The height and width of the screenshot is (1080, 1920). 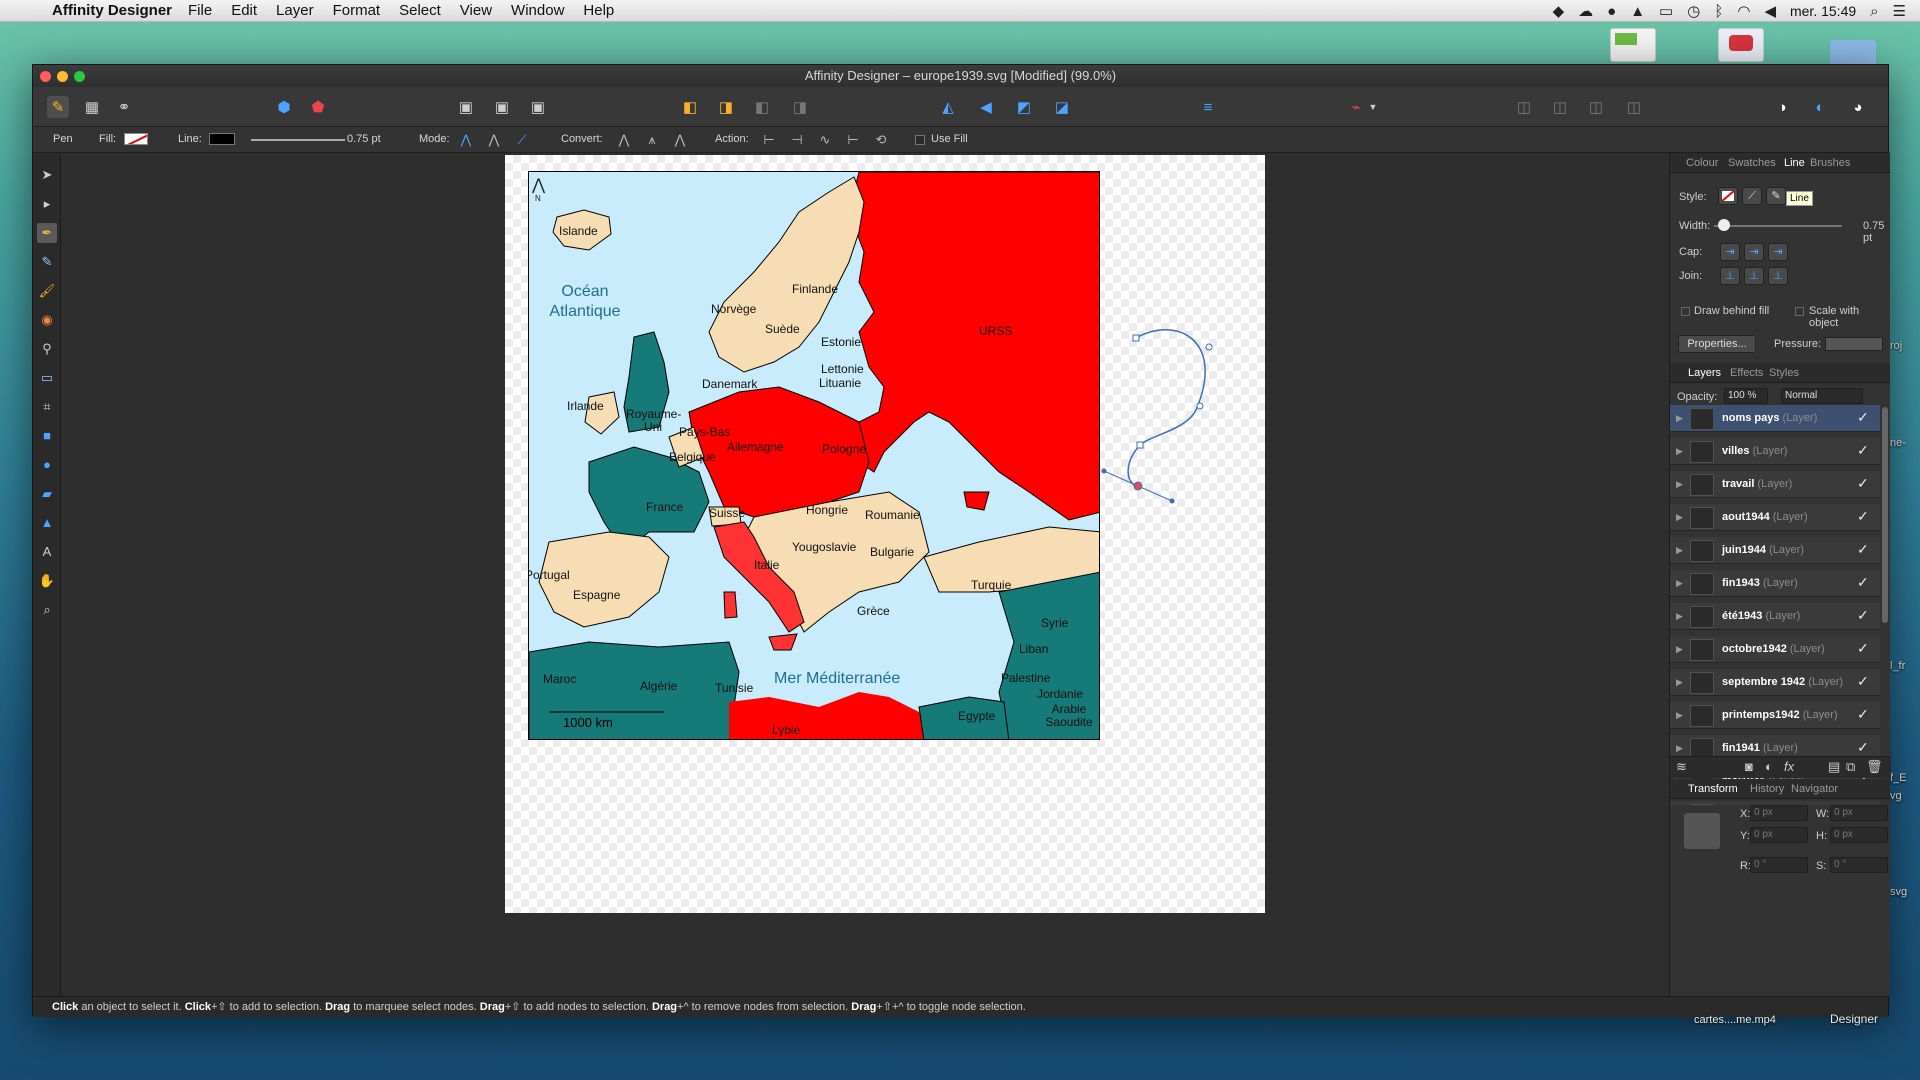 I want to click on display-icon: ▭, so click(x=1666, y=11).